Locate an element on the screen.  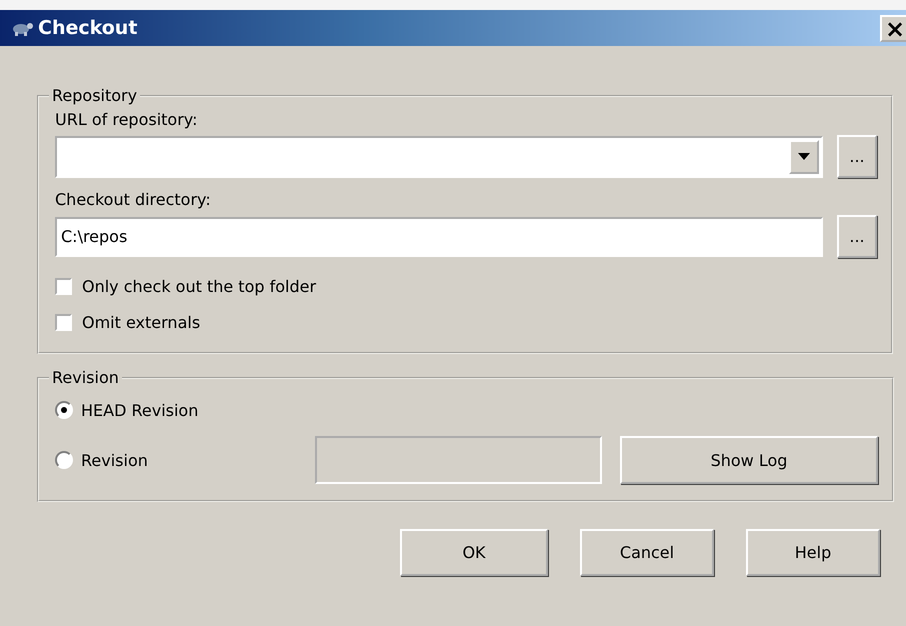
window-title: Checkout is located at coordinates (88, 28).